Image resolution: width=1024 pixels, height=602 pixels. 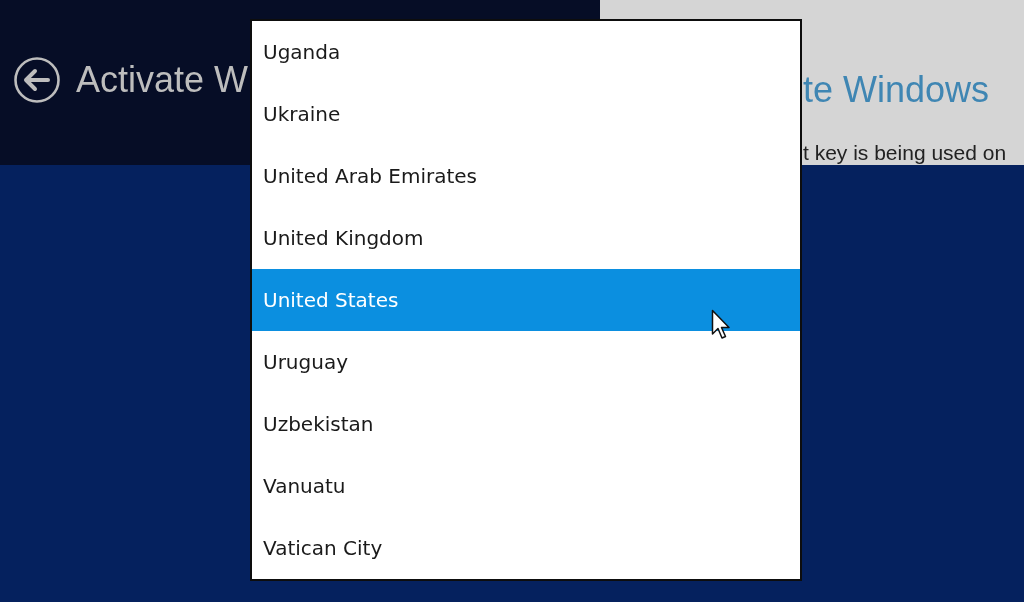 I want to click on country-option: Vatican City, so click(x=526, y=548).